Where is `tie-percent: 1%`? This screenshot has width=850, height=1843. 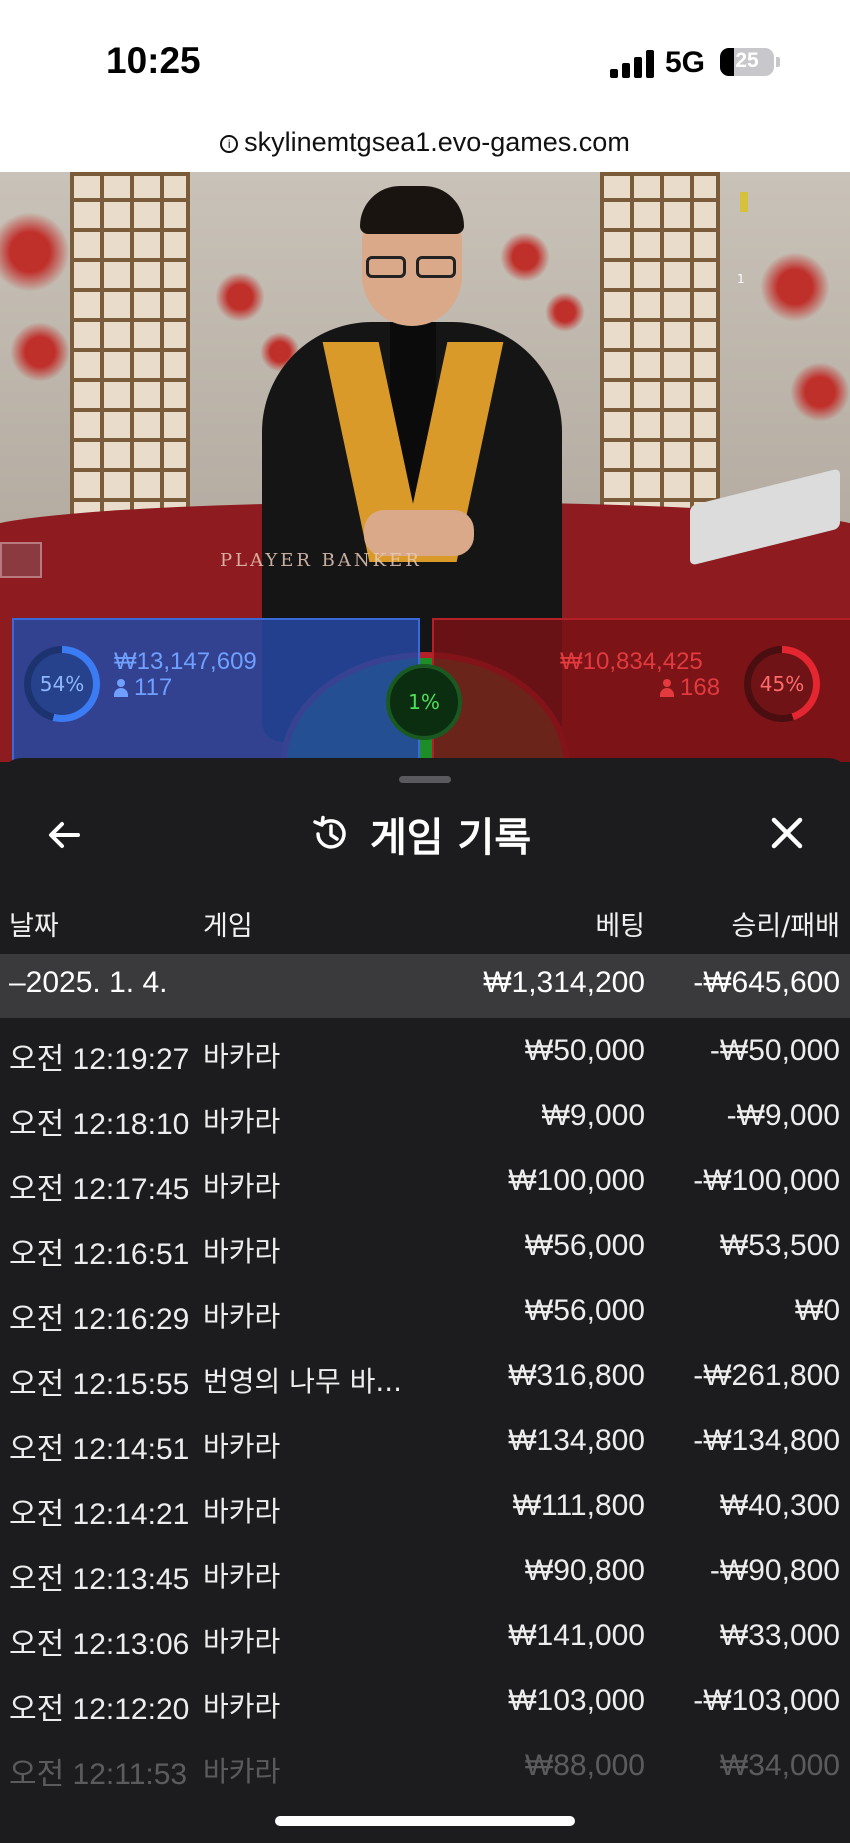 tie-percent: 1% is located at coordinates (424, 702).